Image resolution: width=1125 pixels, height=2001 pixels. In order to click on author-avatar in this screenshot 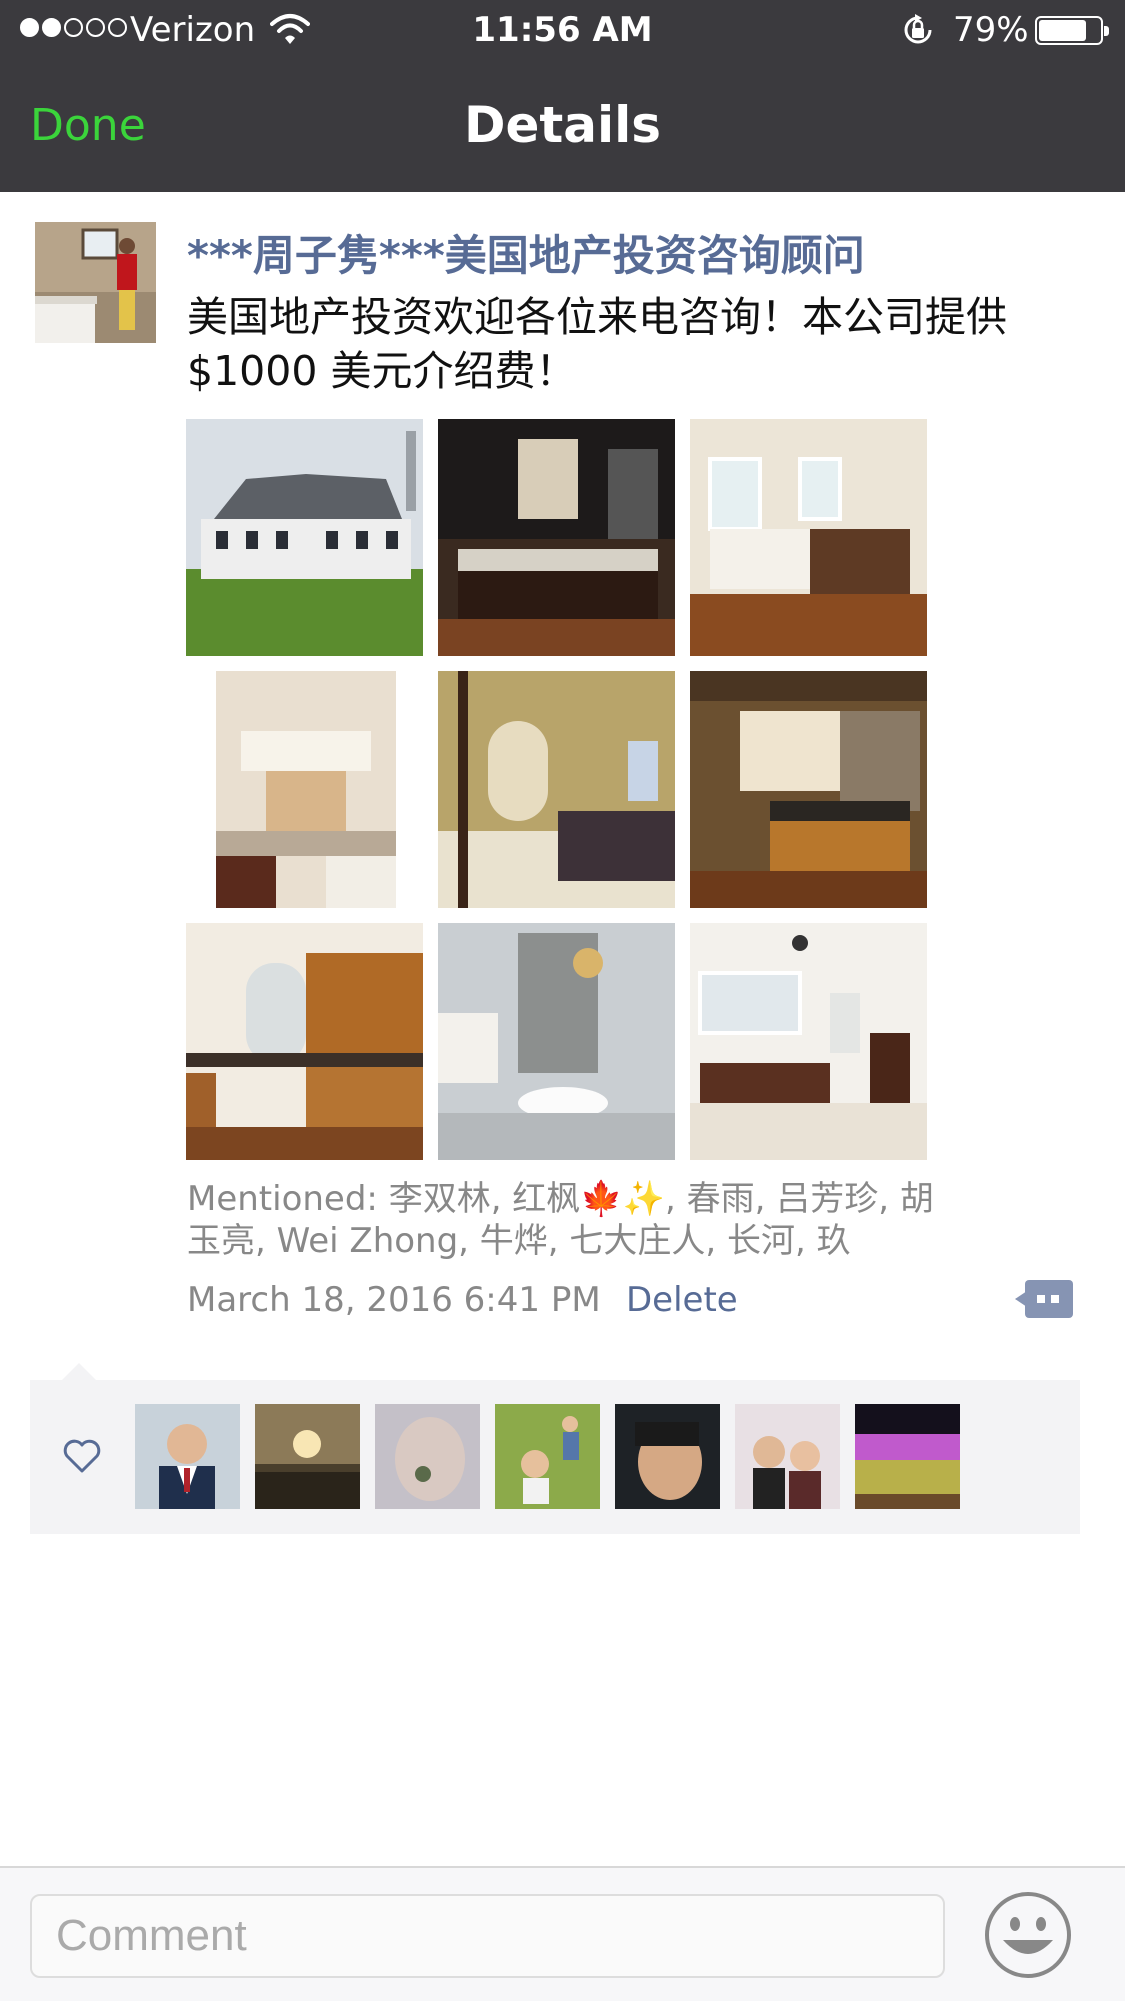, I will do `click(95, 282)`.